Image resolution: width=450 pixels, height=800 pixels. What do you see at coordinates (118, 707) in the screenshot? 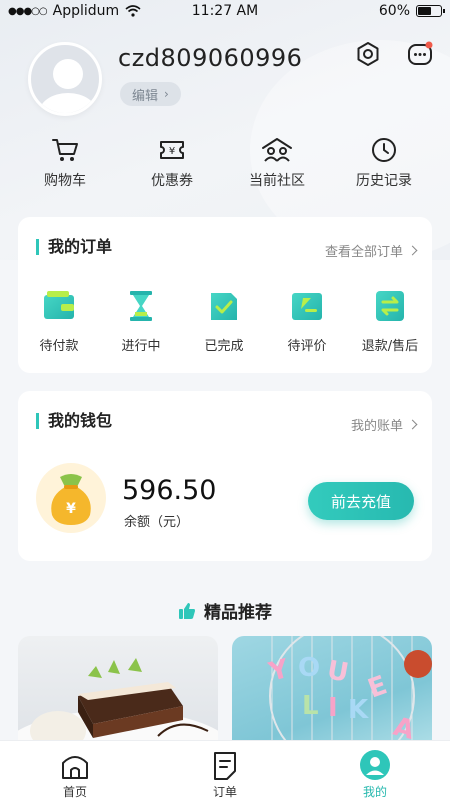
I see `cake-image` at bounding box center [118, 707].